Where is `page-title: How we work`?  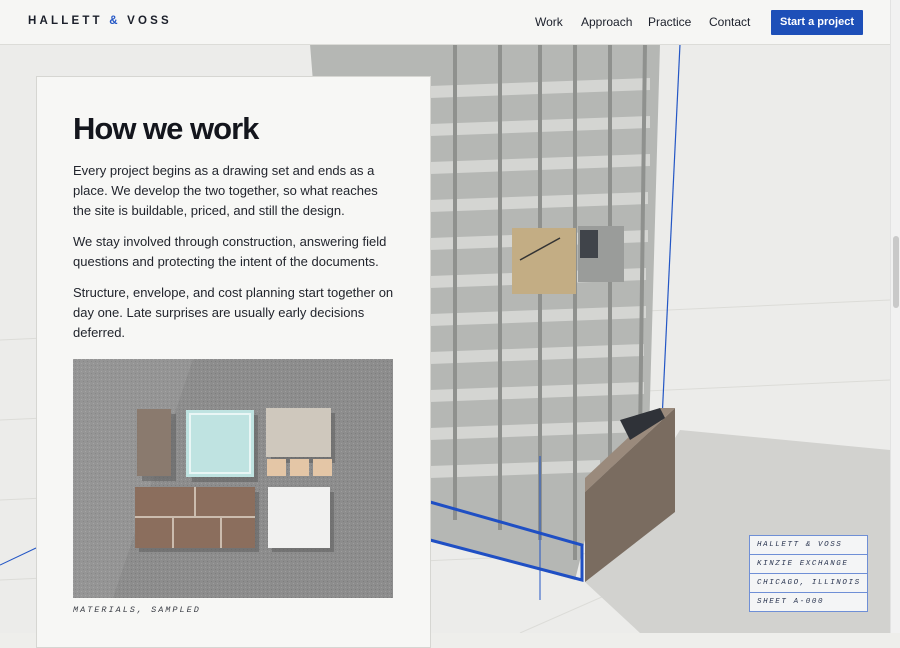
page-title: How we work is located at coordinates (166, 128).